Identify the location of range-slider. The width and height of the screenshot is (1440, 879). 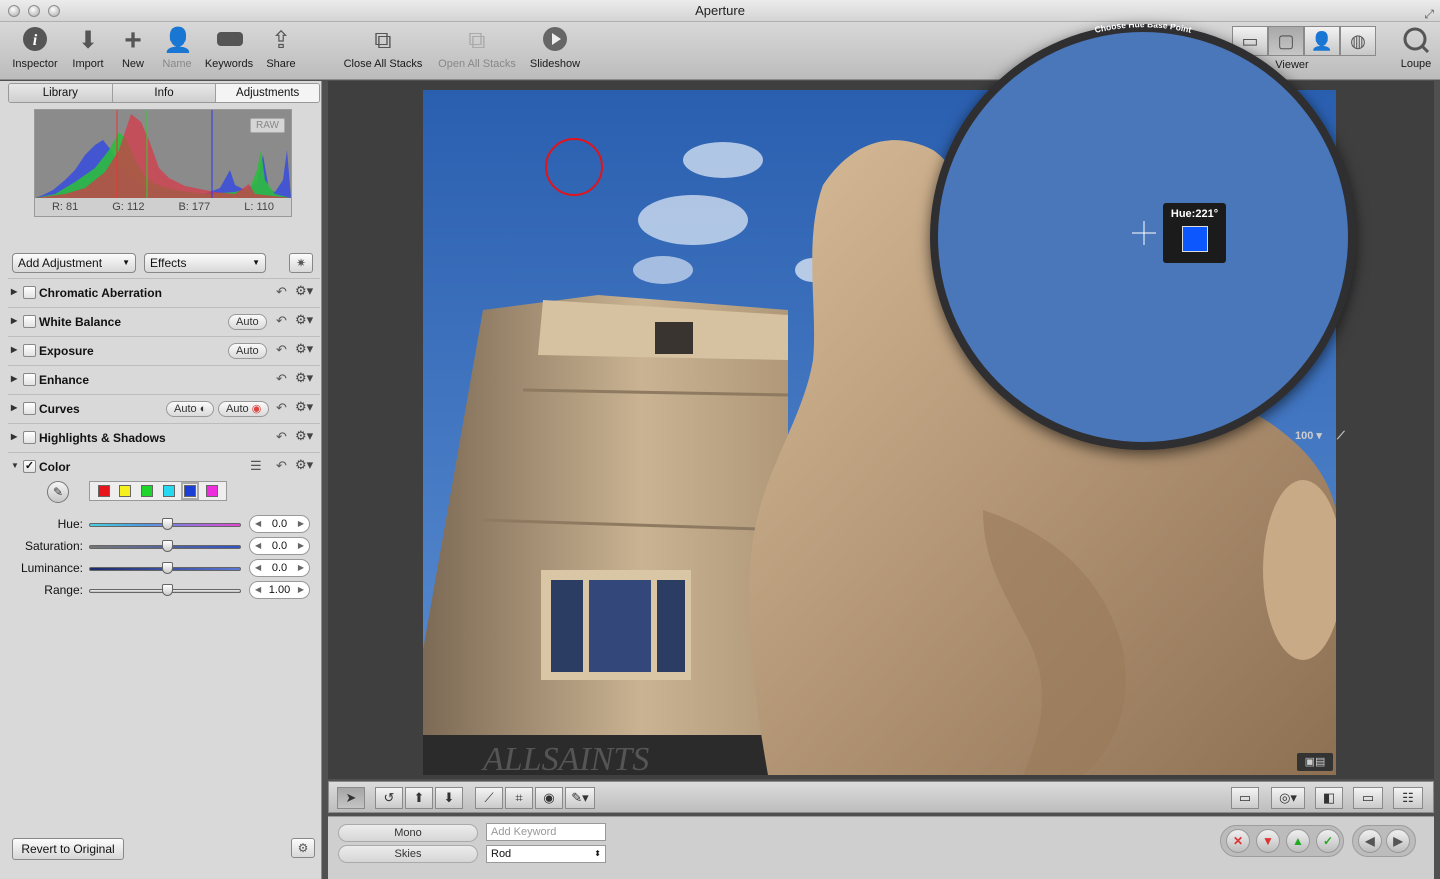
(165, 590).